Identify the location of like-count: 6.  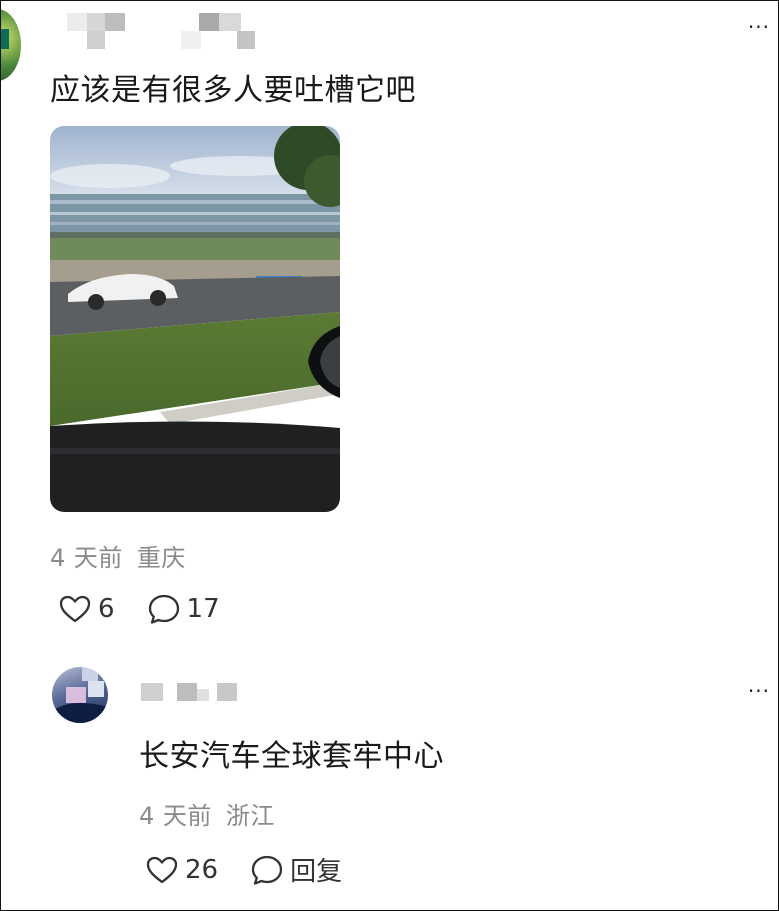
(106, 609).